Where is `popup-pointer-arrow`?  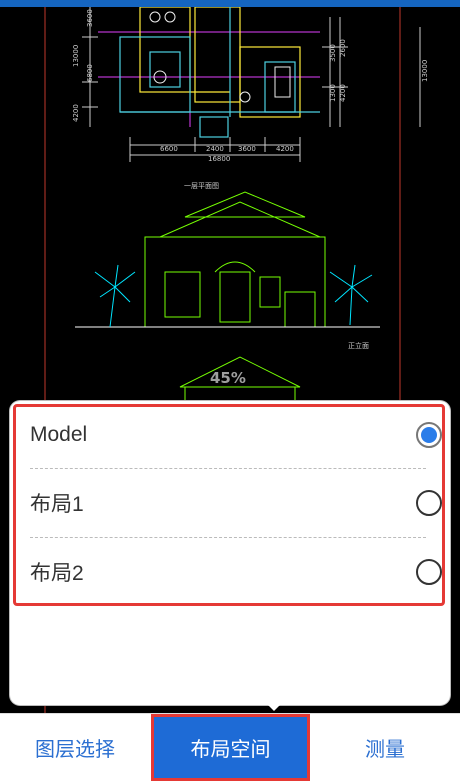
popup-pointer-arrow is located at coordinates (274, 705).